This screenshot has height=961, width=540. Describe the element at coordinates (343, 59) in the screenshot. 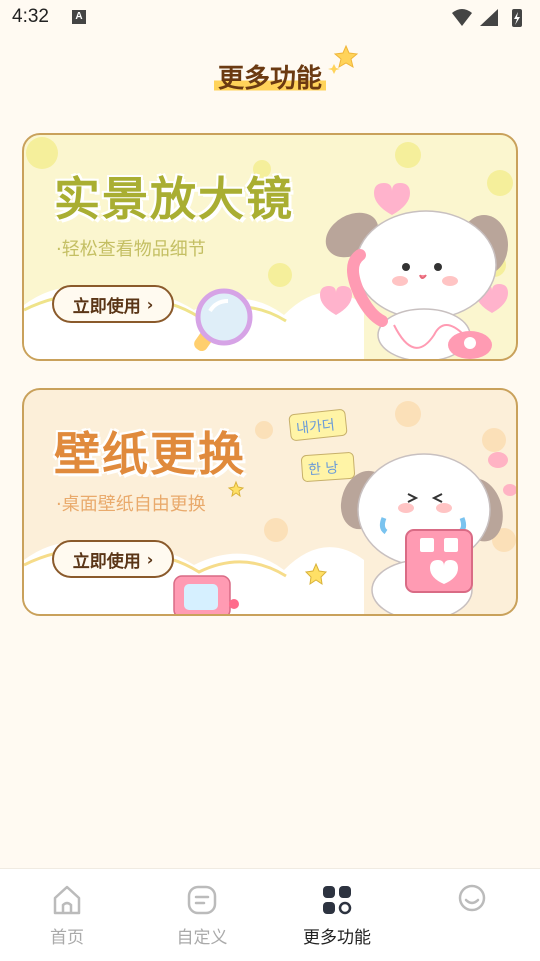

I see `sparkle-icon` at that location.